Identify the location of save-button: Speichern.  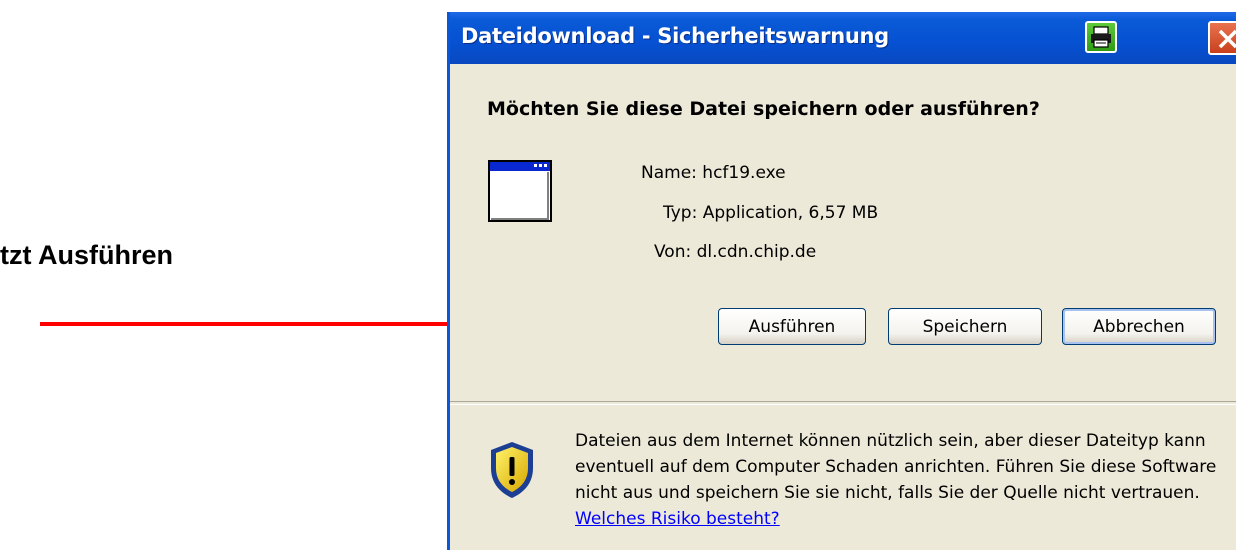
(965, 326).